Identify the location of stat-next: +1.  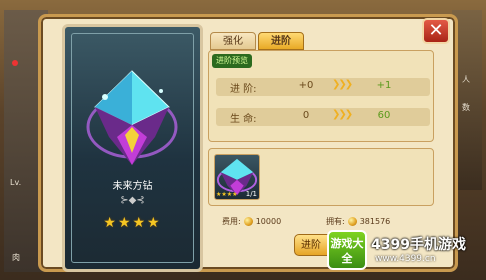
(384, 85).